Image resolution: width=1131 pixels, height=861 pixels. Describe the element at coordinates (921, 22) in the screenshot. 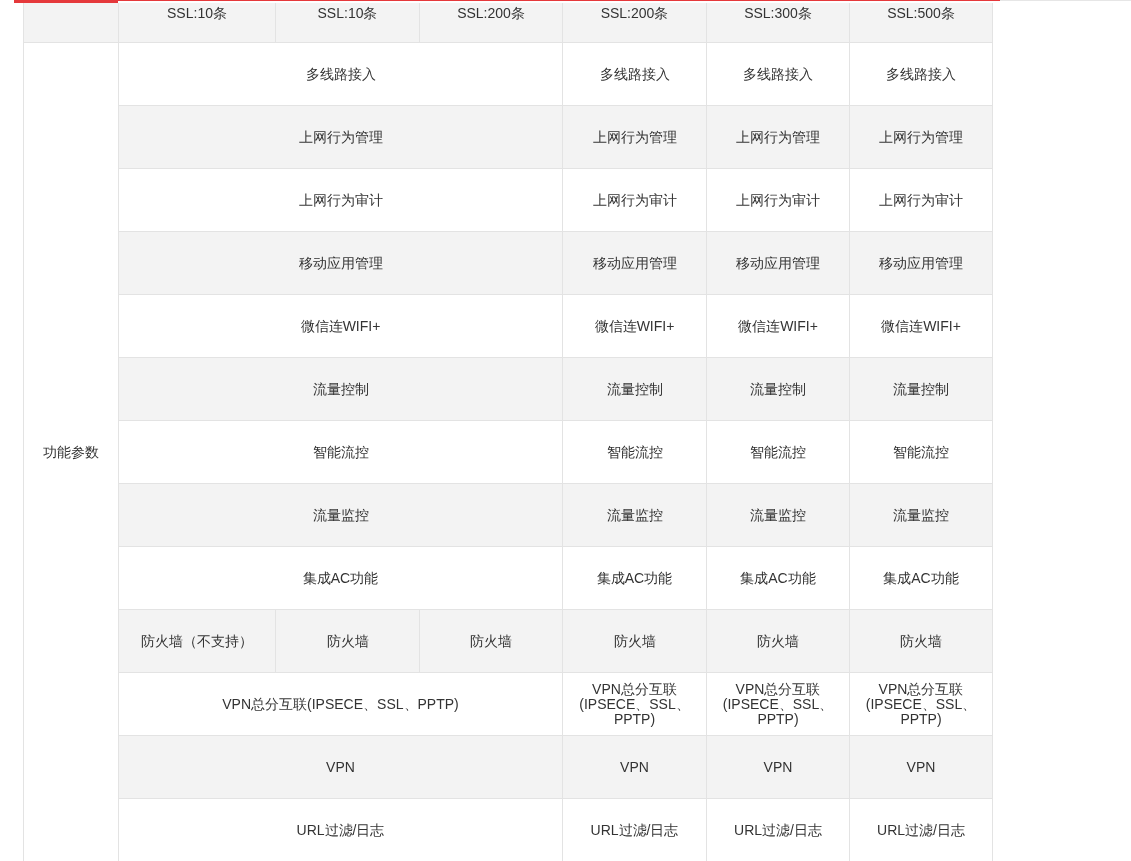

I see `table-cell: SSL:500条` at that location.